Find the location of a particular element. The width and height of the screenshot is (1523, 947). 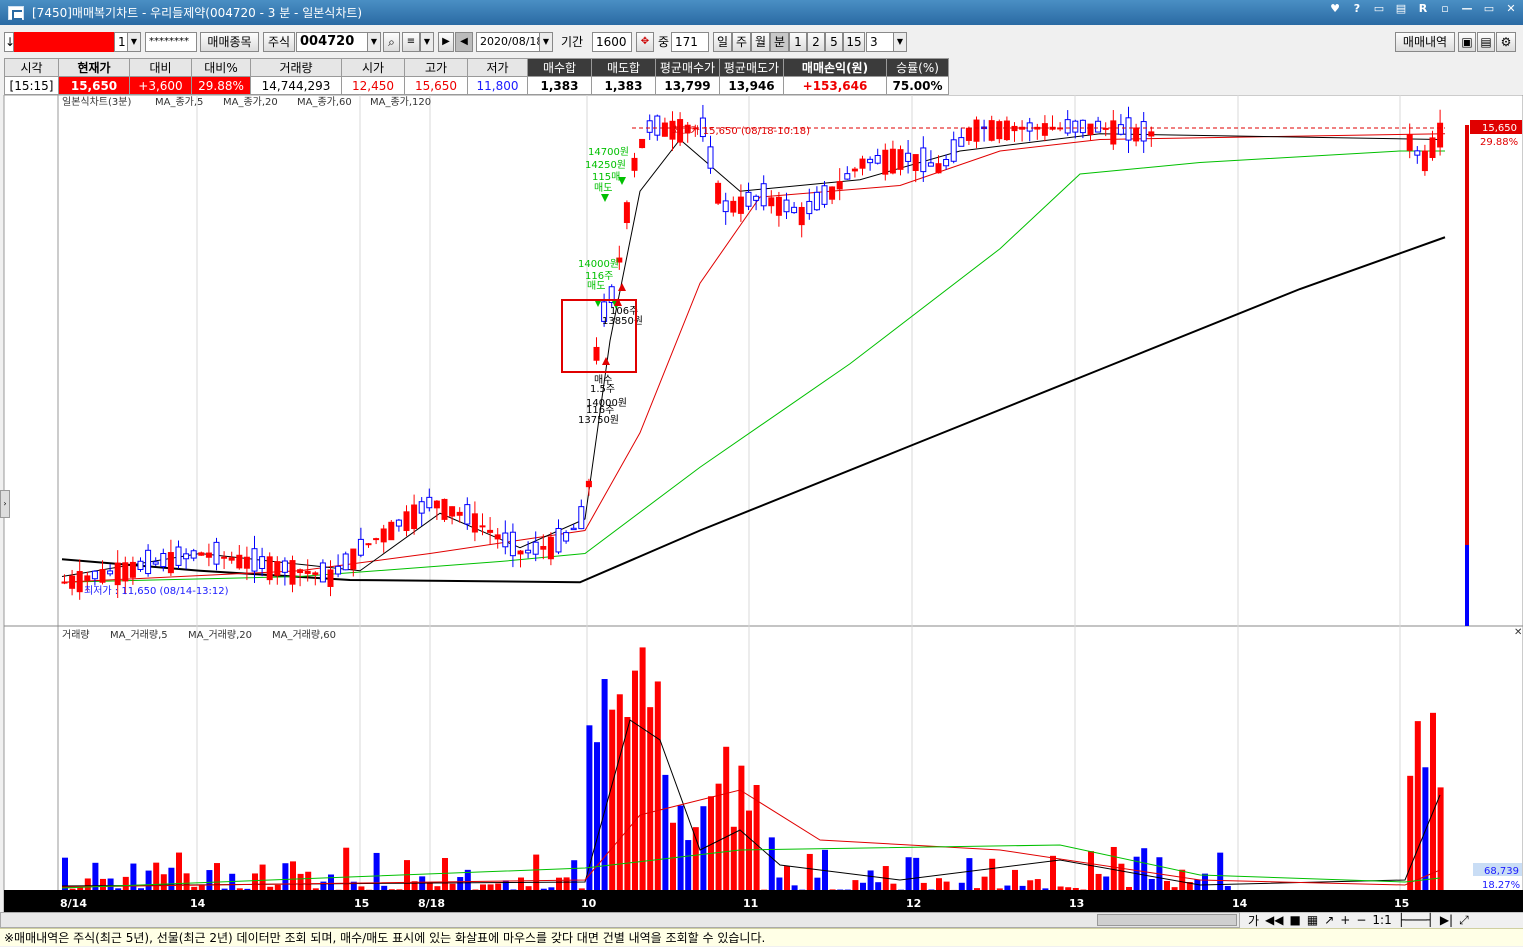

table-icon: ▦ is located at coordinates (1312, 920).